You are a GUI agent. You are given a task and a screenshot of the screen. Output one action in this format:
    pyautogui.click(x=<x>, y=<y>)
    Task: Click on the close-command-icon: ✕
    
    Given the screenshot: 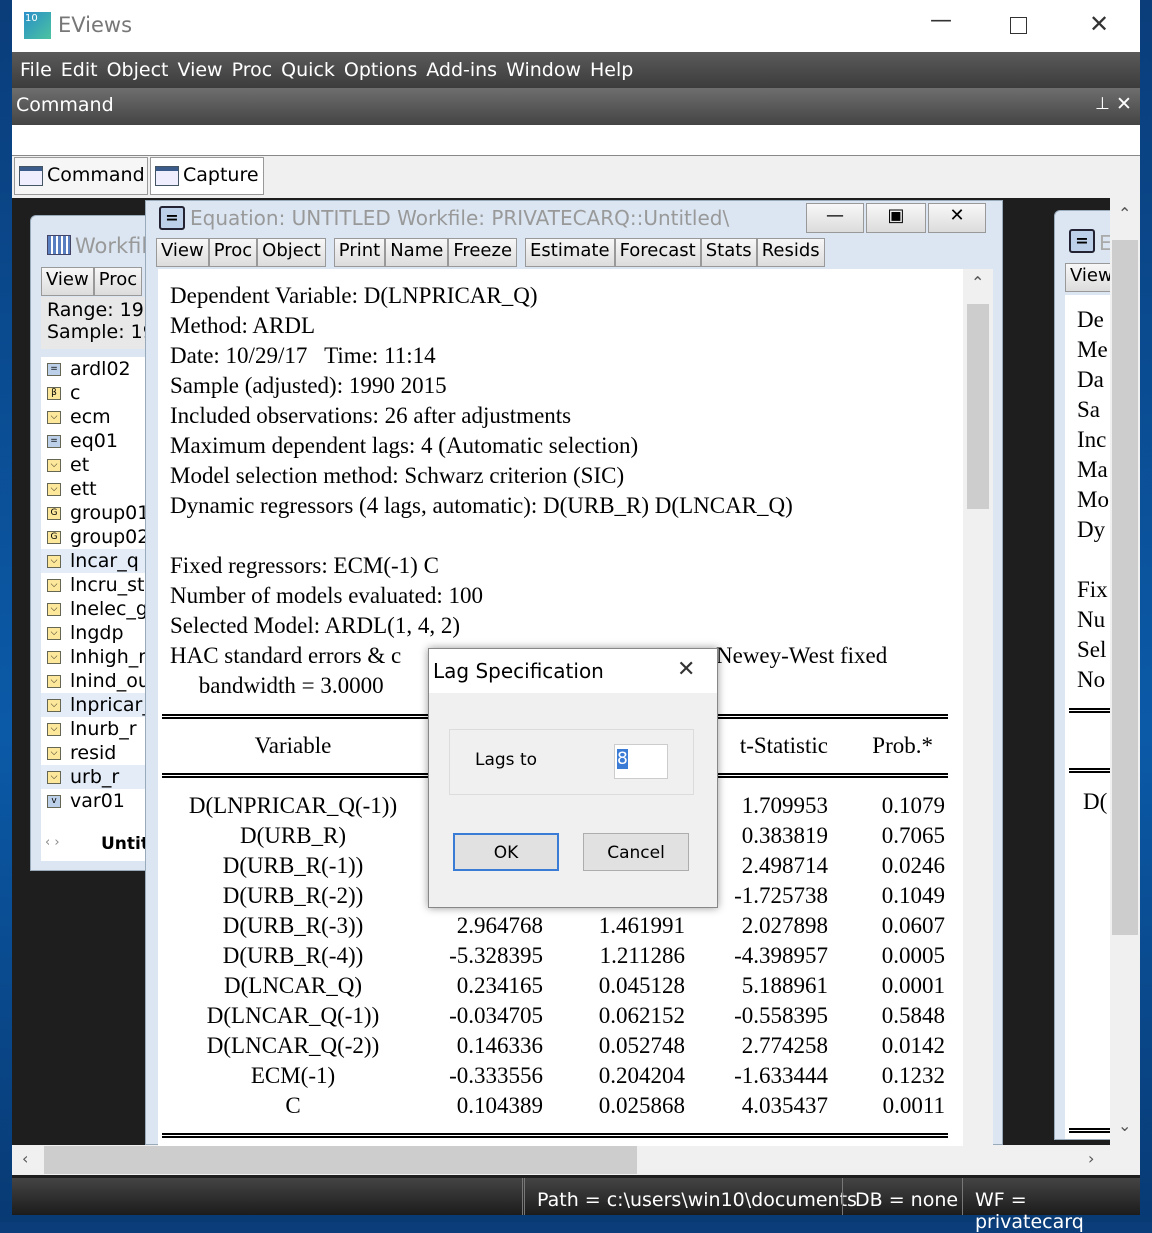 What is the action you would take?
    pyautogui.click(x=1124, y=104)
    